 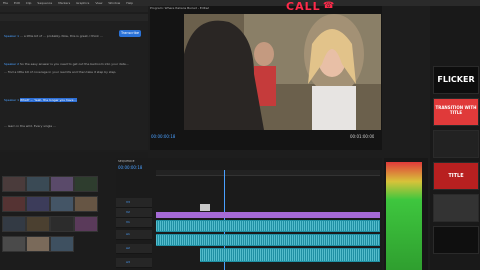 I want to click on meter-level-bar, so click(x=404, y=216).